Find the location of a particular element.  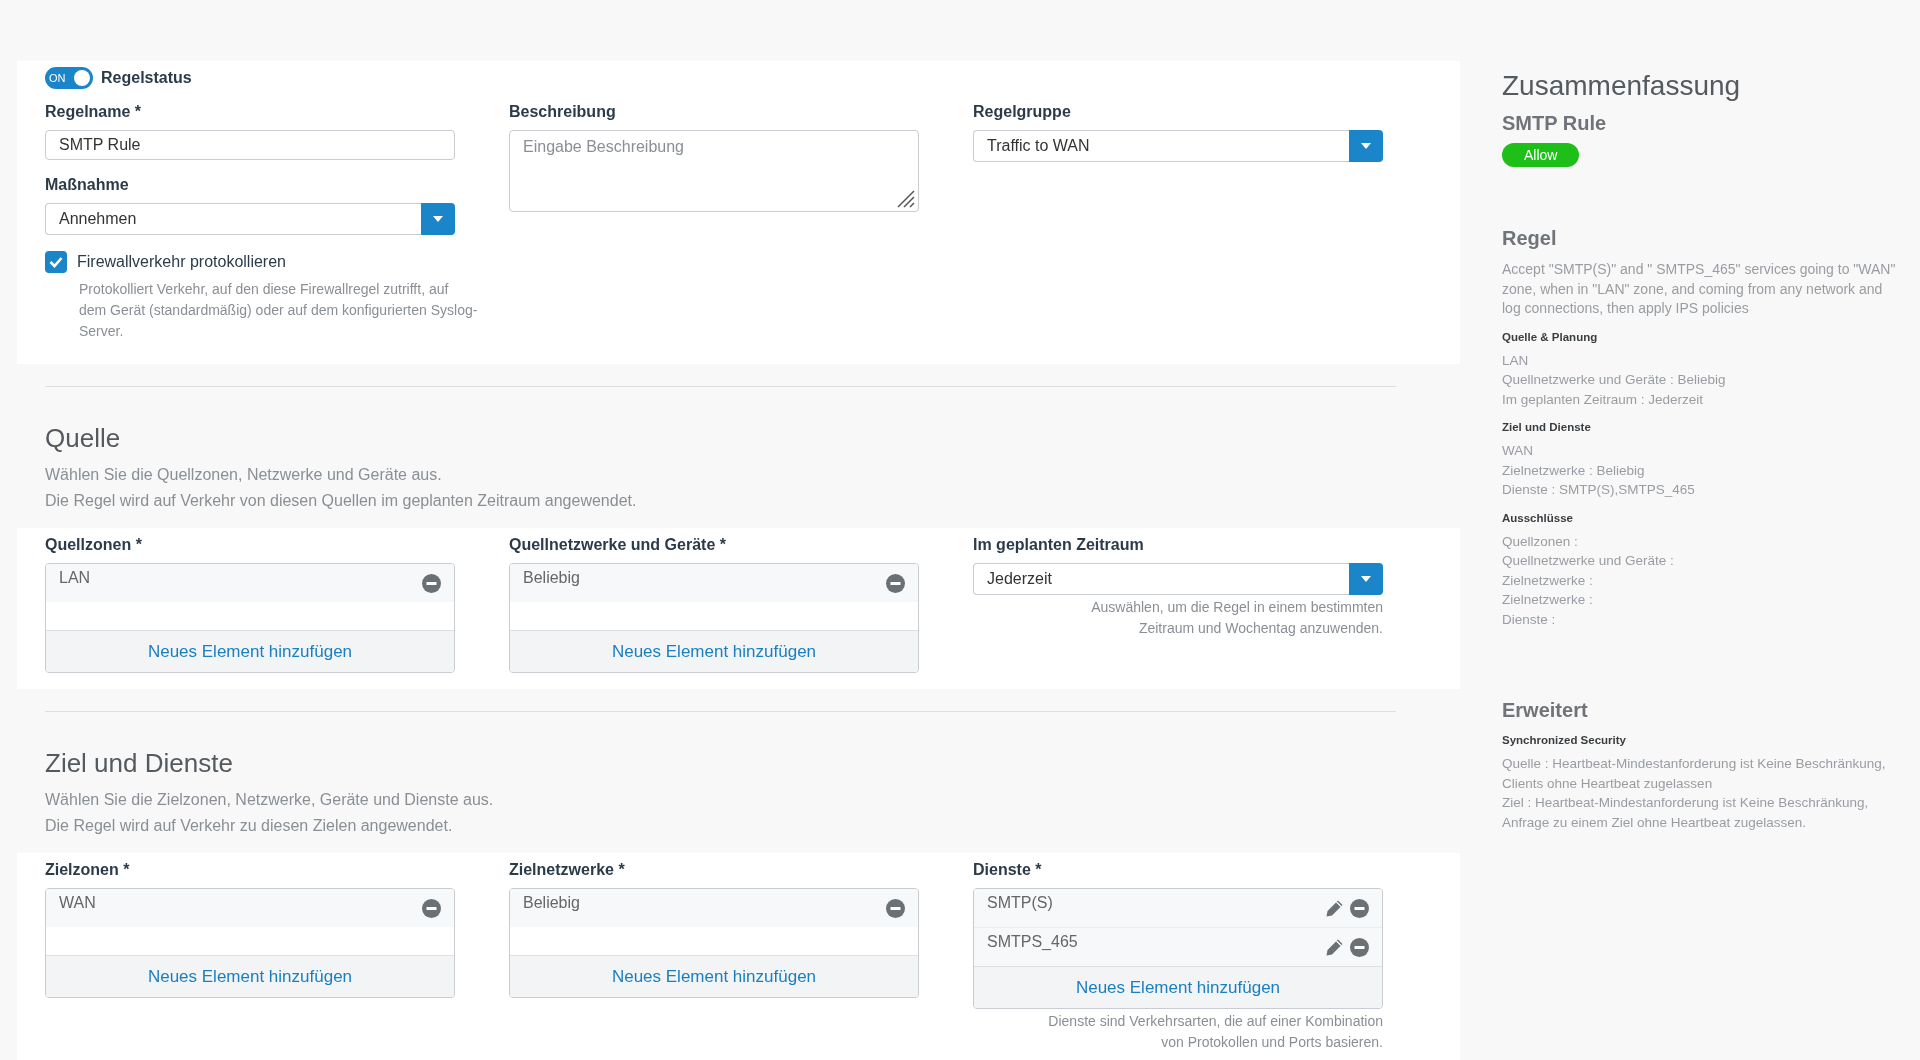

summary-text: Accept "SMTP(S)" and " SMTPS_465" services going to "WAN" zone, when in "LAN" zone, and coming from any network and log connections, then apply IPS policies is located at coordinates (1699, 289).